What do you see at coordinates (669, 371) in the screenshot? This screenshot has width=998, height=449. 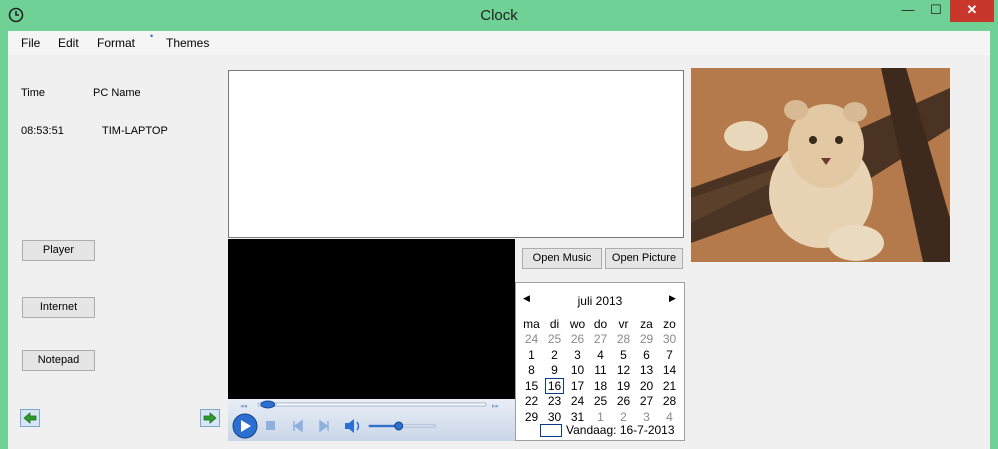 I see `calendar-day: 14` at bounding box center [669, 371].